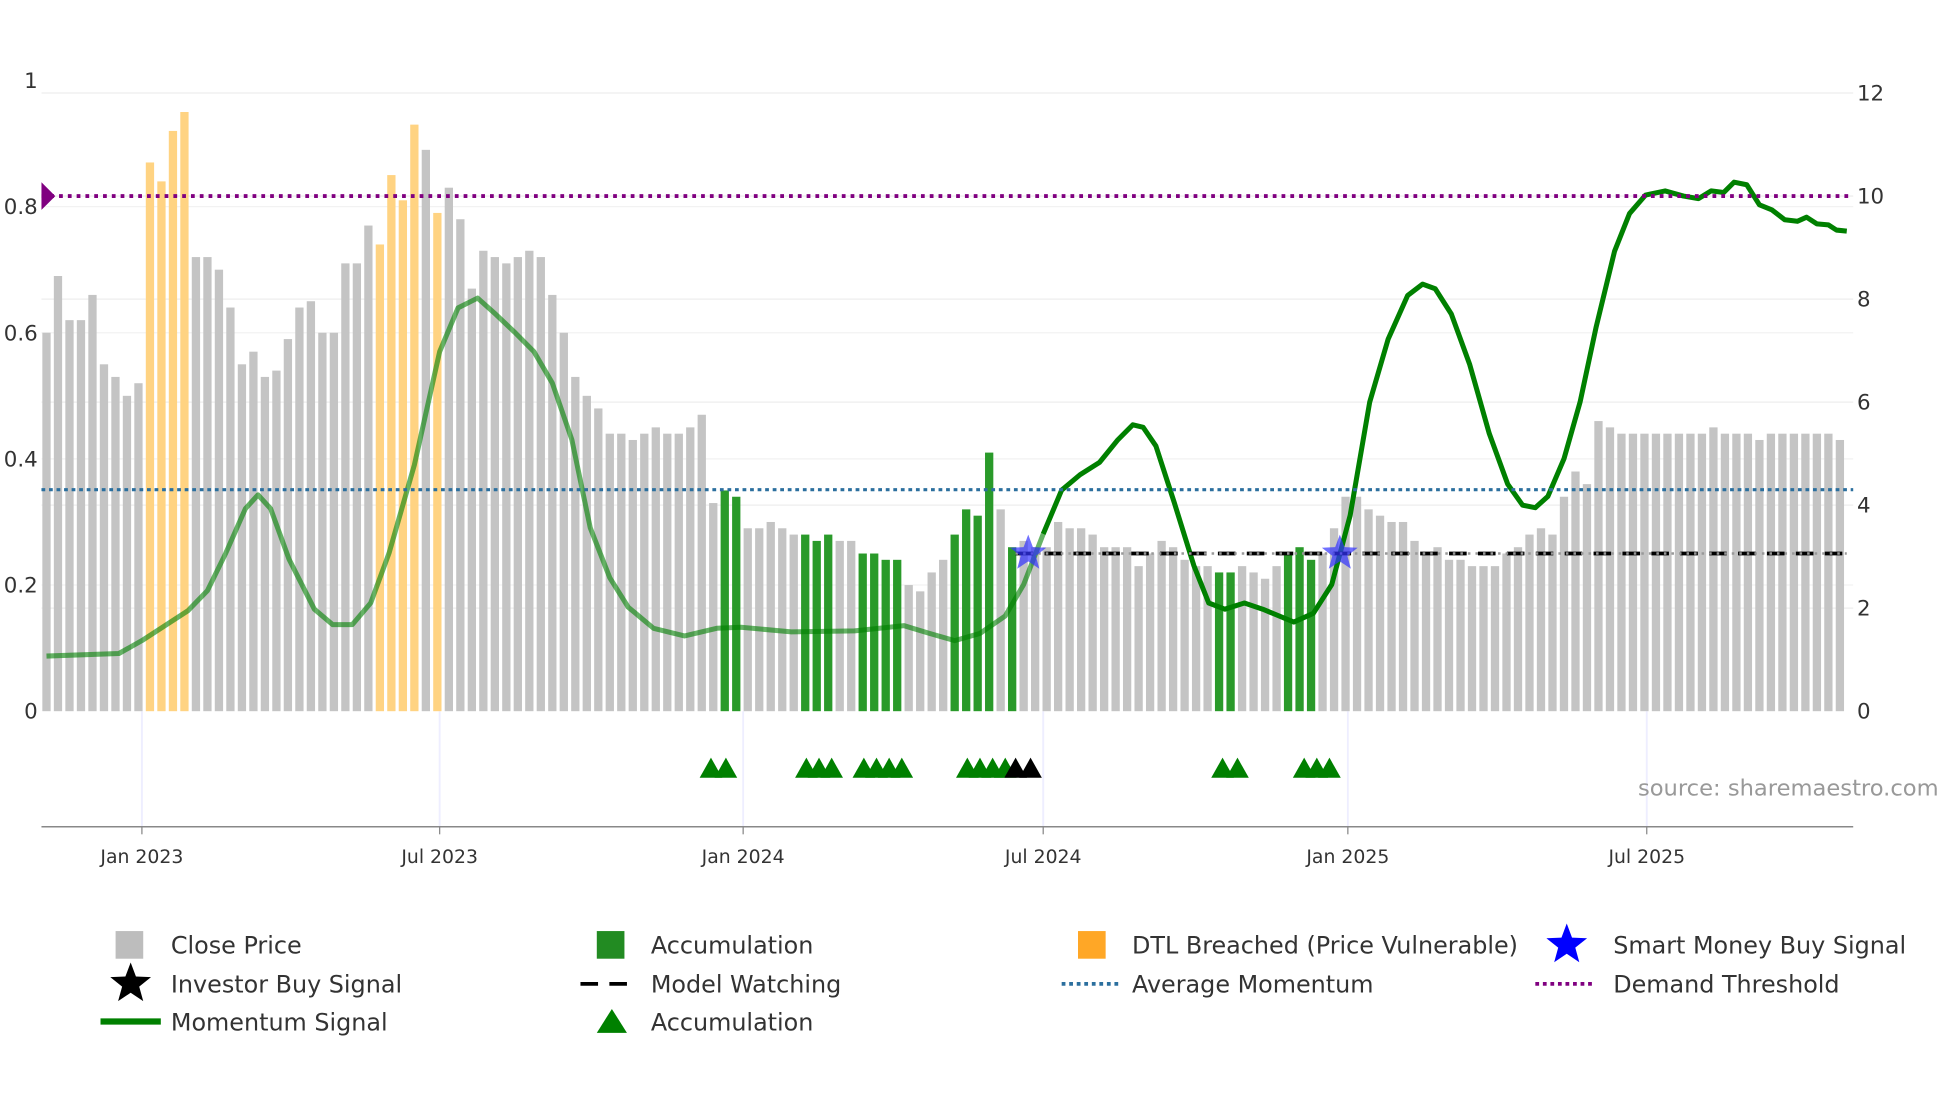 The image size is (1960, 1102). I want to click on x-tick-label: Jan 2024, so click(743, 857).